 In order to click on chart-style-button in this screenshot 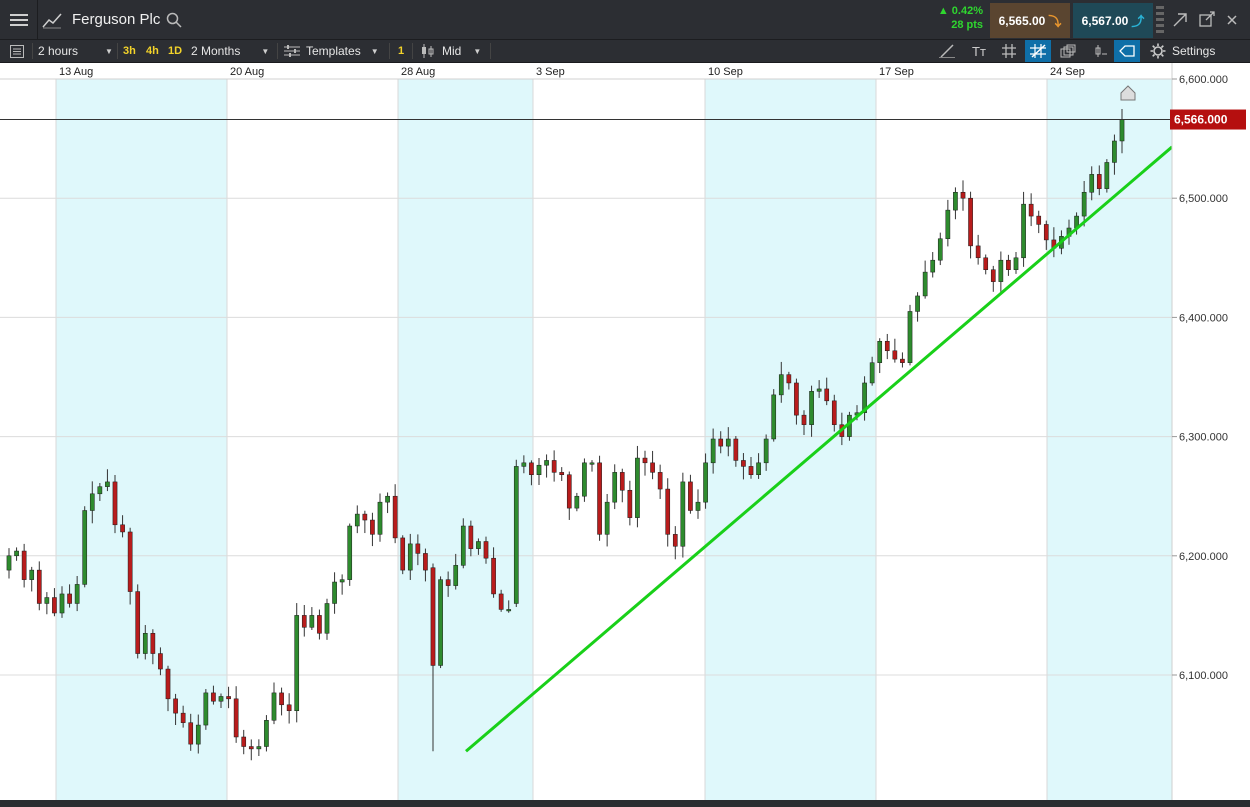, I will do `click(1100, 51)`.